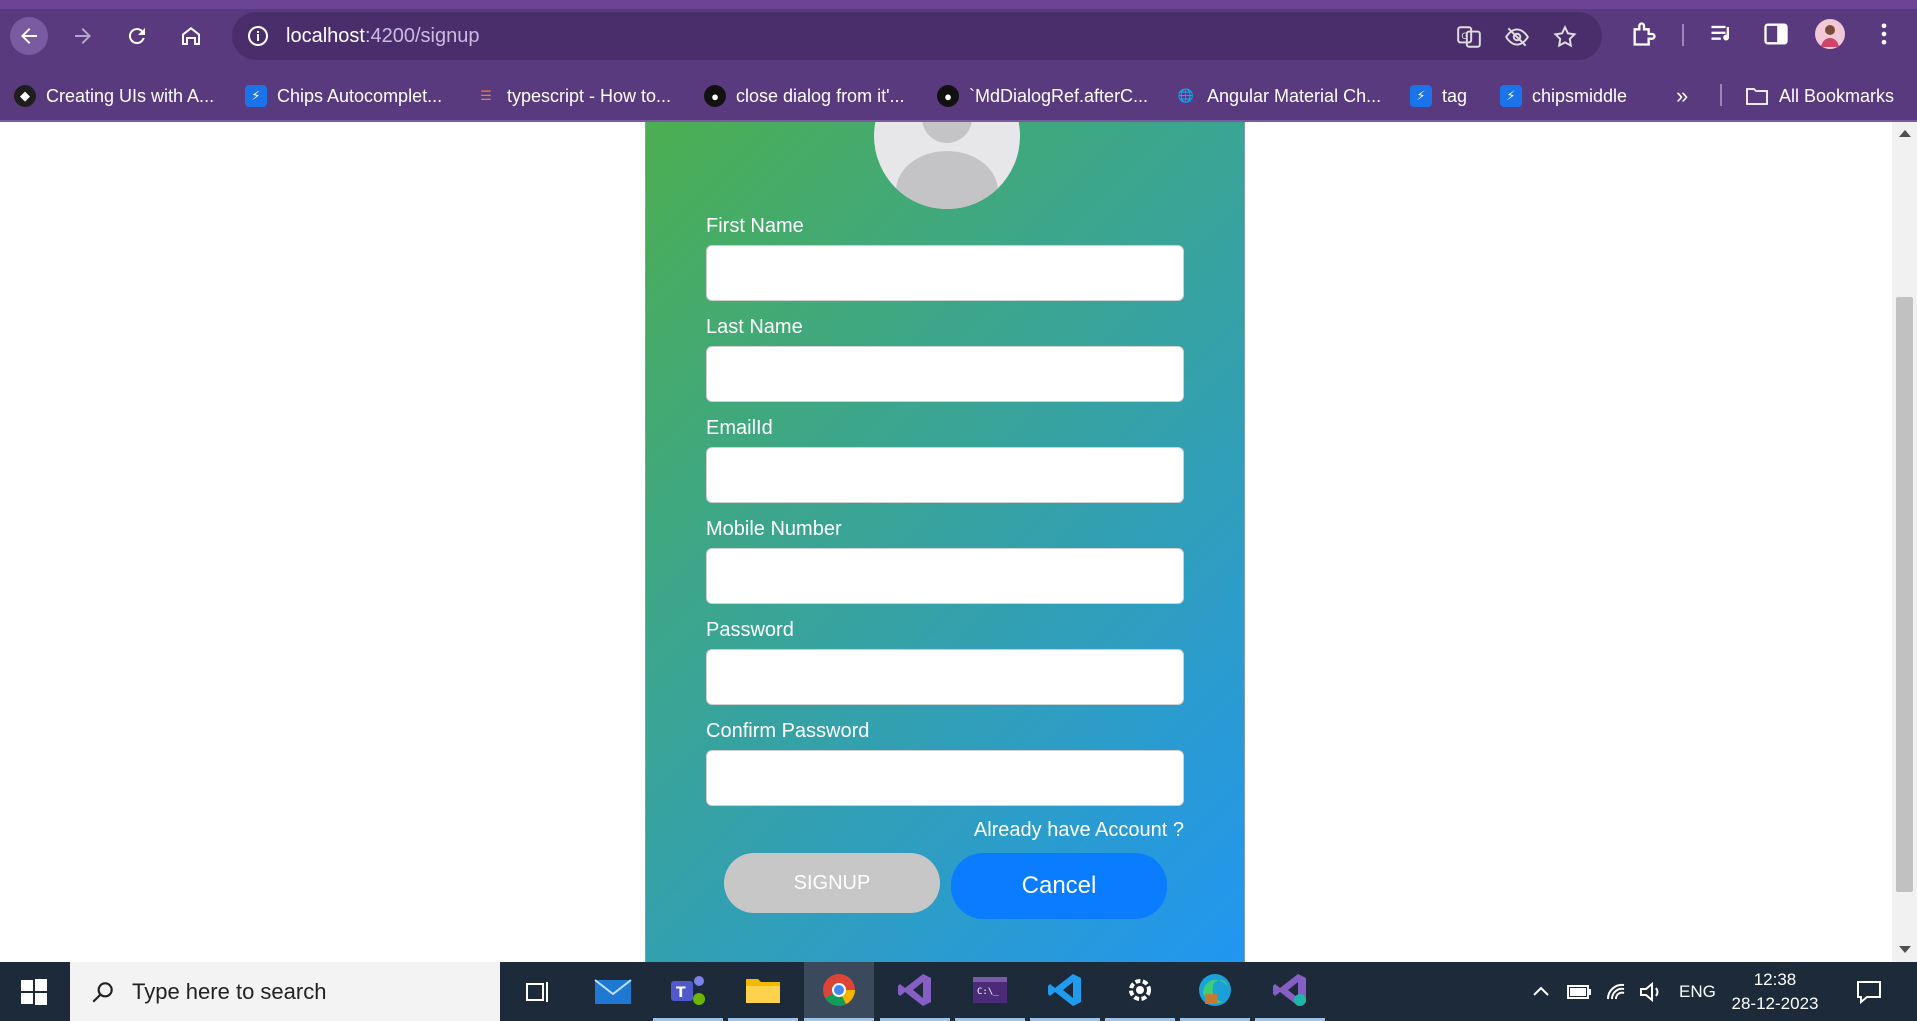 The image size is (1917, 1021). I want to click on settings-app, so click(1140, 991).